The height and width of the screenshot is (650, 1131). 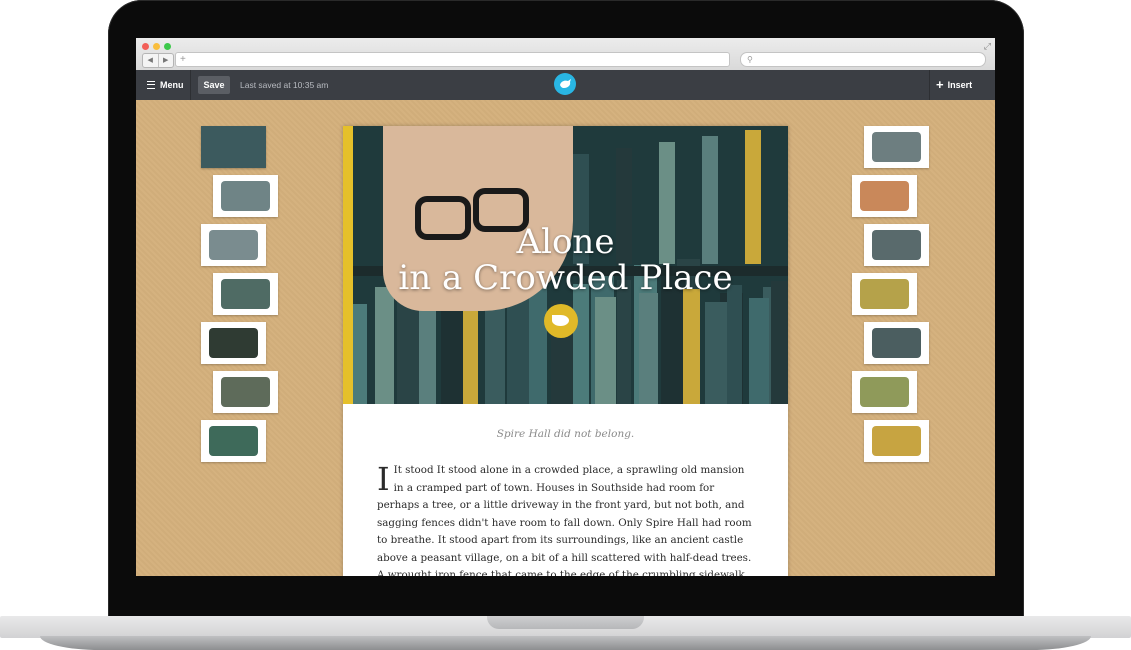 I want to click on browser-nav-buttons: ◀ ▶, so click(x=158, y=60).